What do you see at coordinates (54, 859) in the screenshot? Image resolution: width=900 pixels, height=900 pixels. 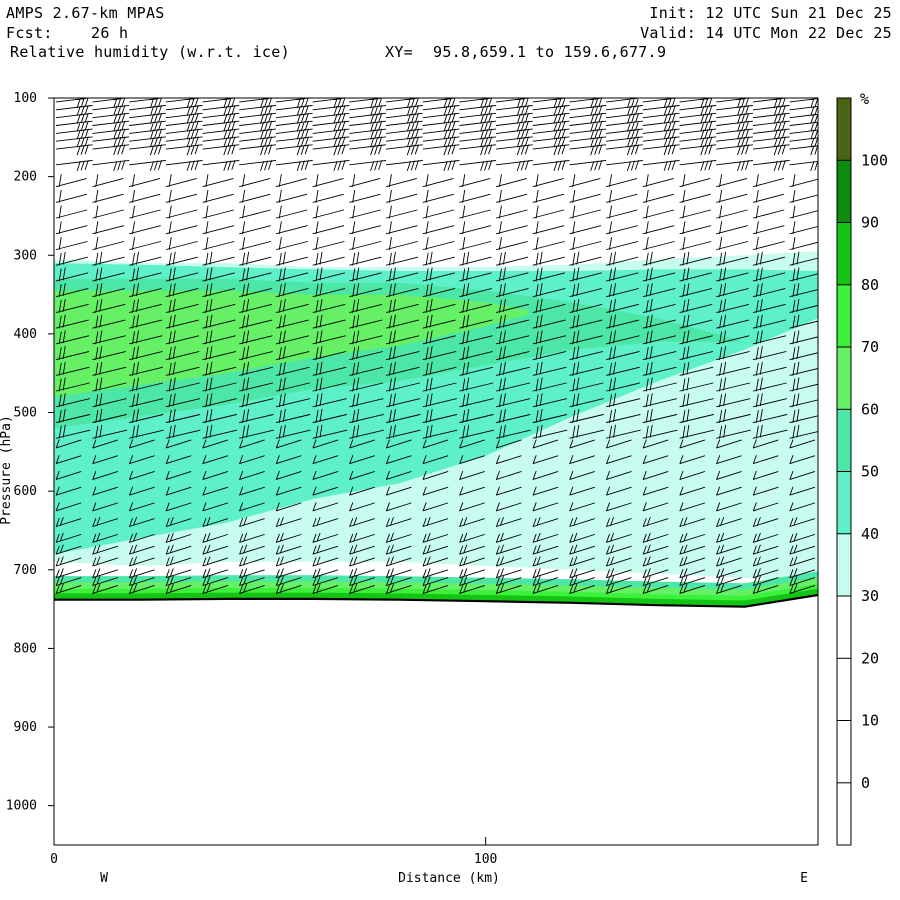 I see `x-tick-label: 0` at bounding box center [54, 859].